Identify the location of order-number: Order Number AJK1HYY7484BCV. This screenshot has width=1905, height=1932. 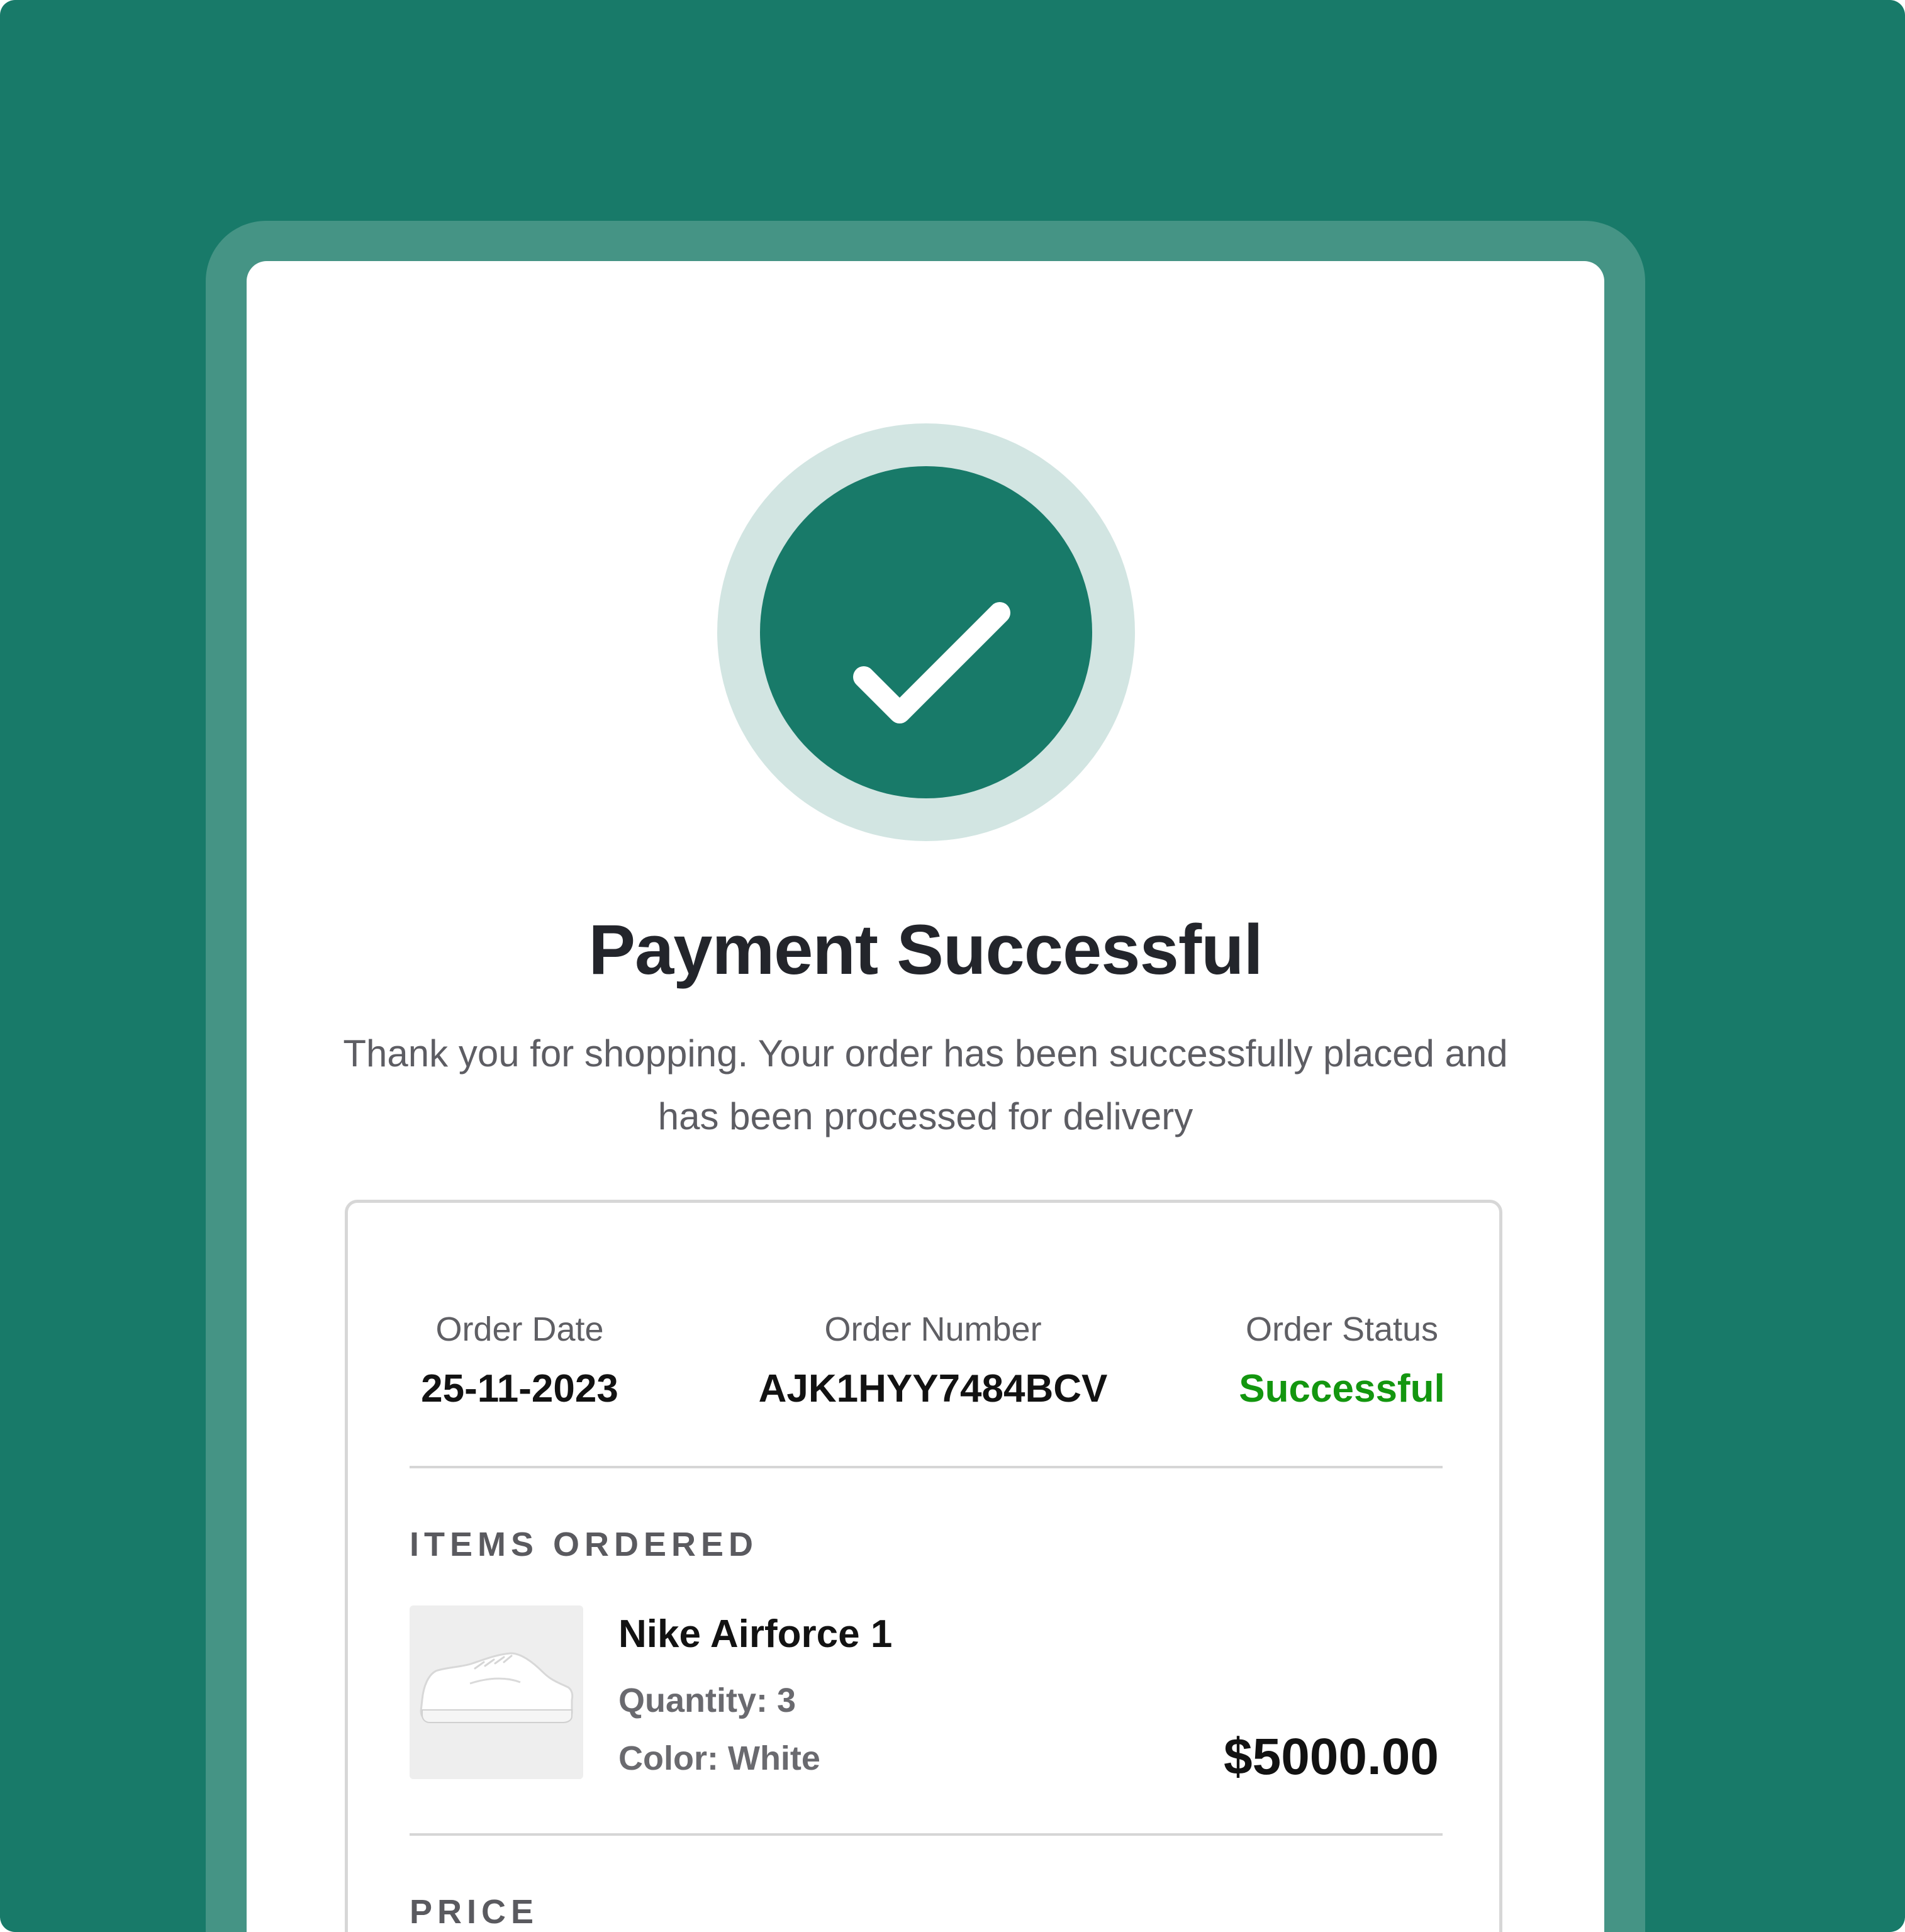
(933, 1360).